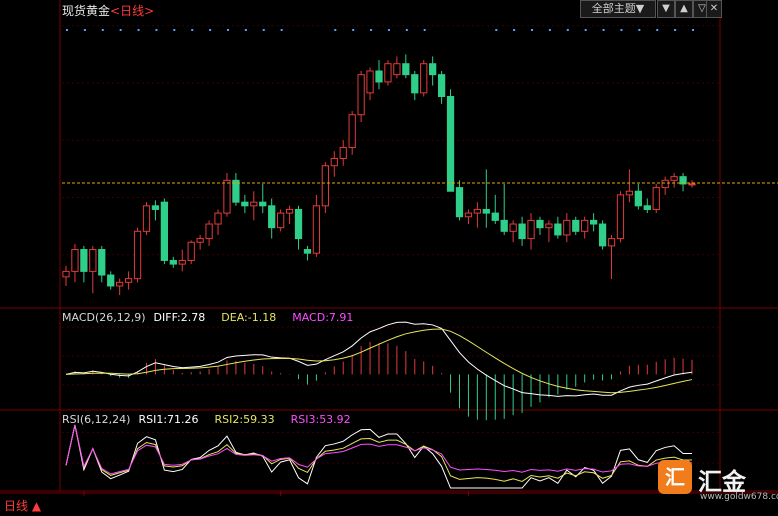 The width and height of the screenshot is (778, 516). Describe the element at coordinates (22, 505) in the screenshot. I see `period-selector: 日线 ▲` at that location.